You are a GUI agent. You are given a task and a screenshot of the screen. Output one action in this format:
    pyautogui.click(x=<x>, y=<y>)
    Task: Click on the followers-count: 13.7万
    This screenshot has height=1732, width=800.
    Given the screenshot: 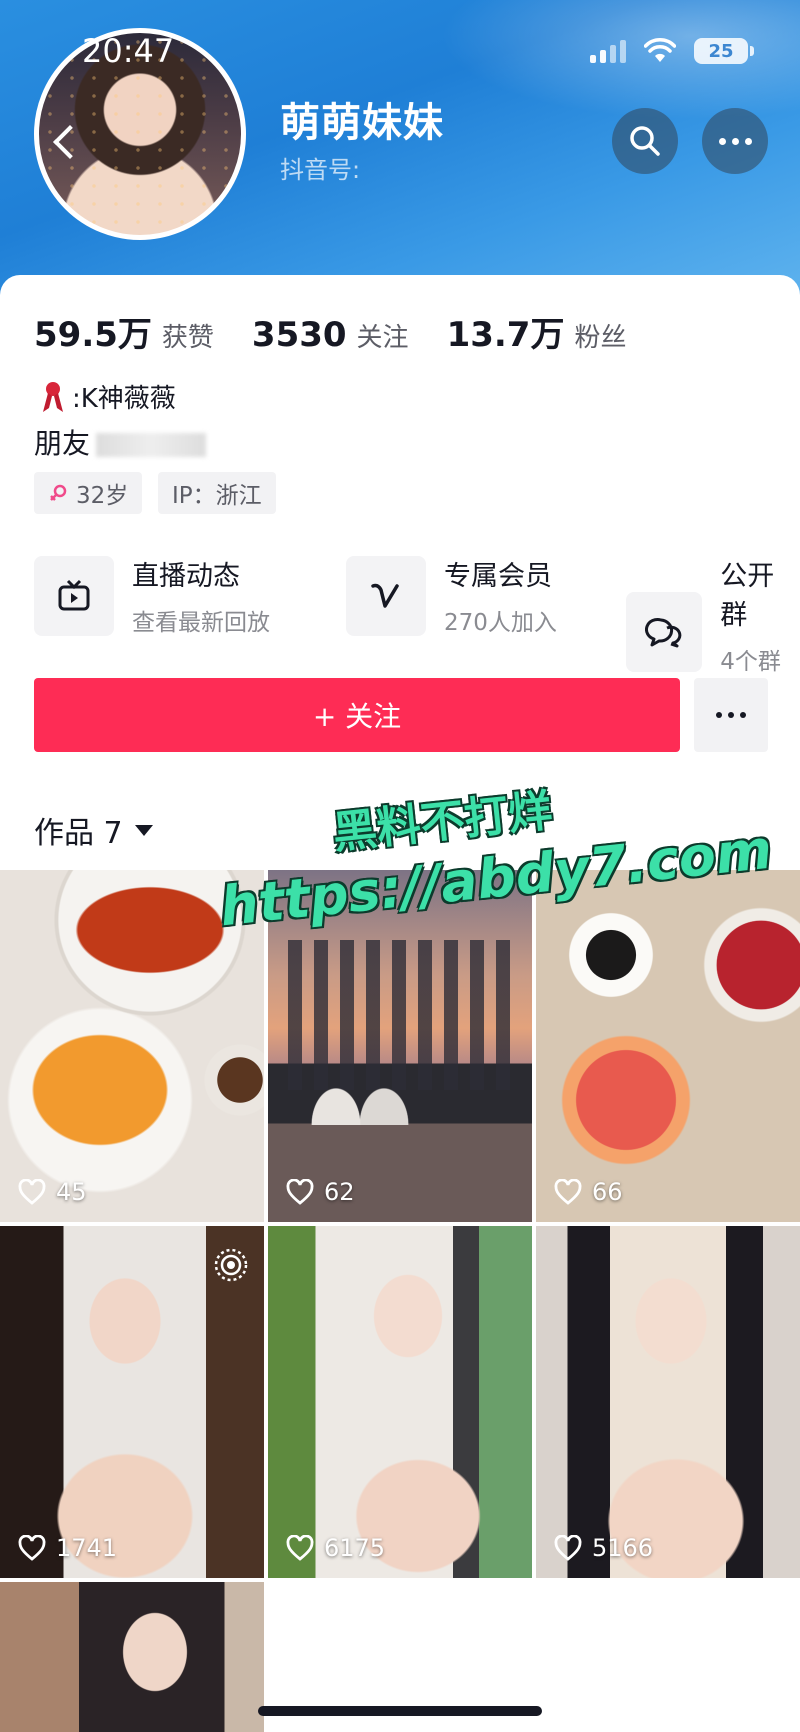 What is the action you would take?
    pyautogui.click(x=506, y=331)
    